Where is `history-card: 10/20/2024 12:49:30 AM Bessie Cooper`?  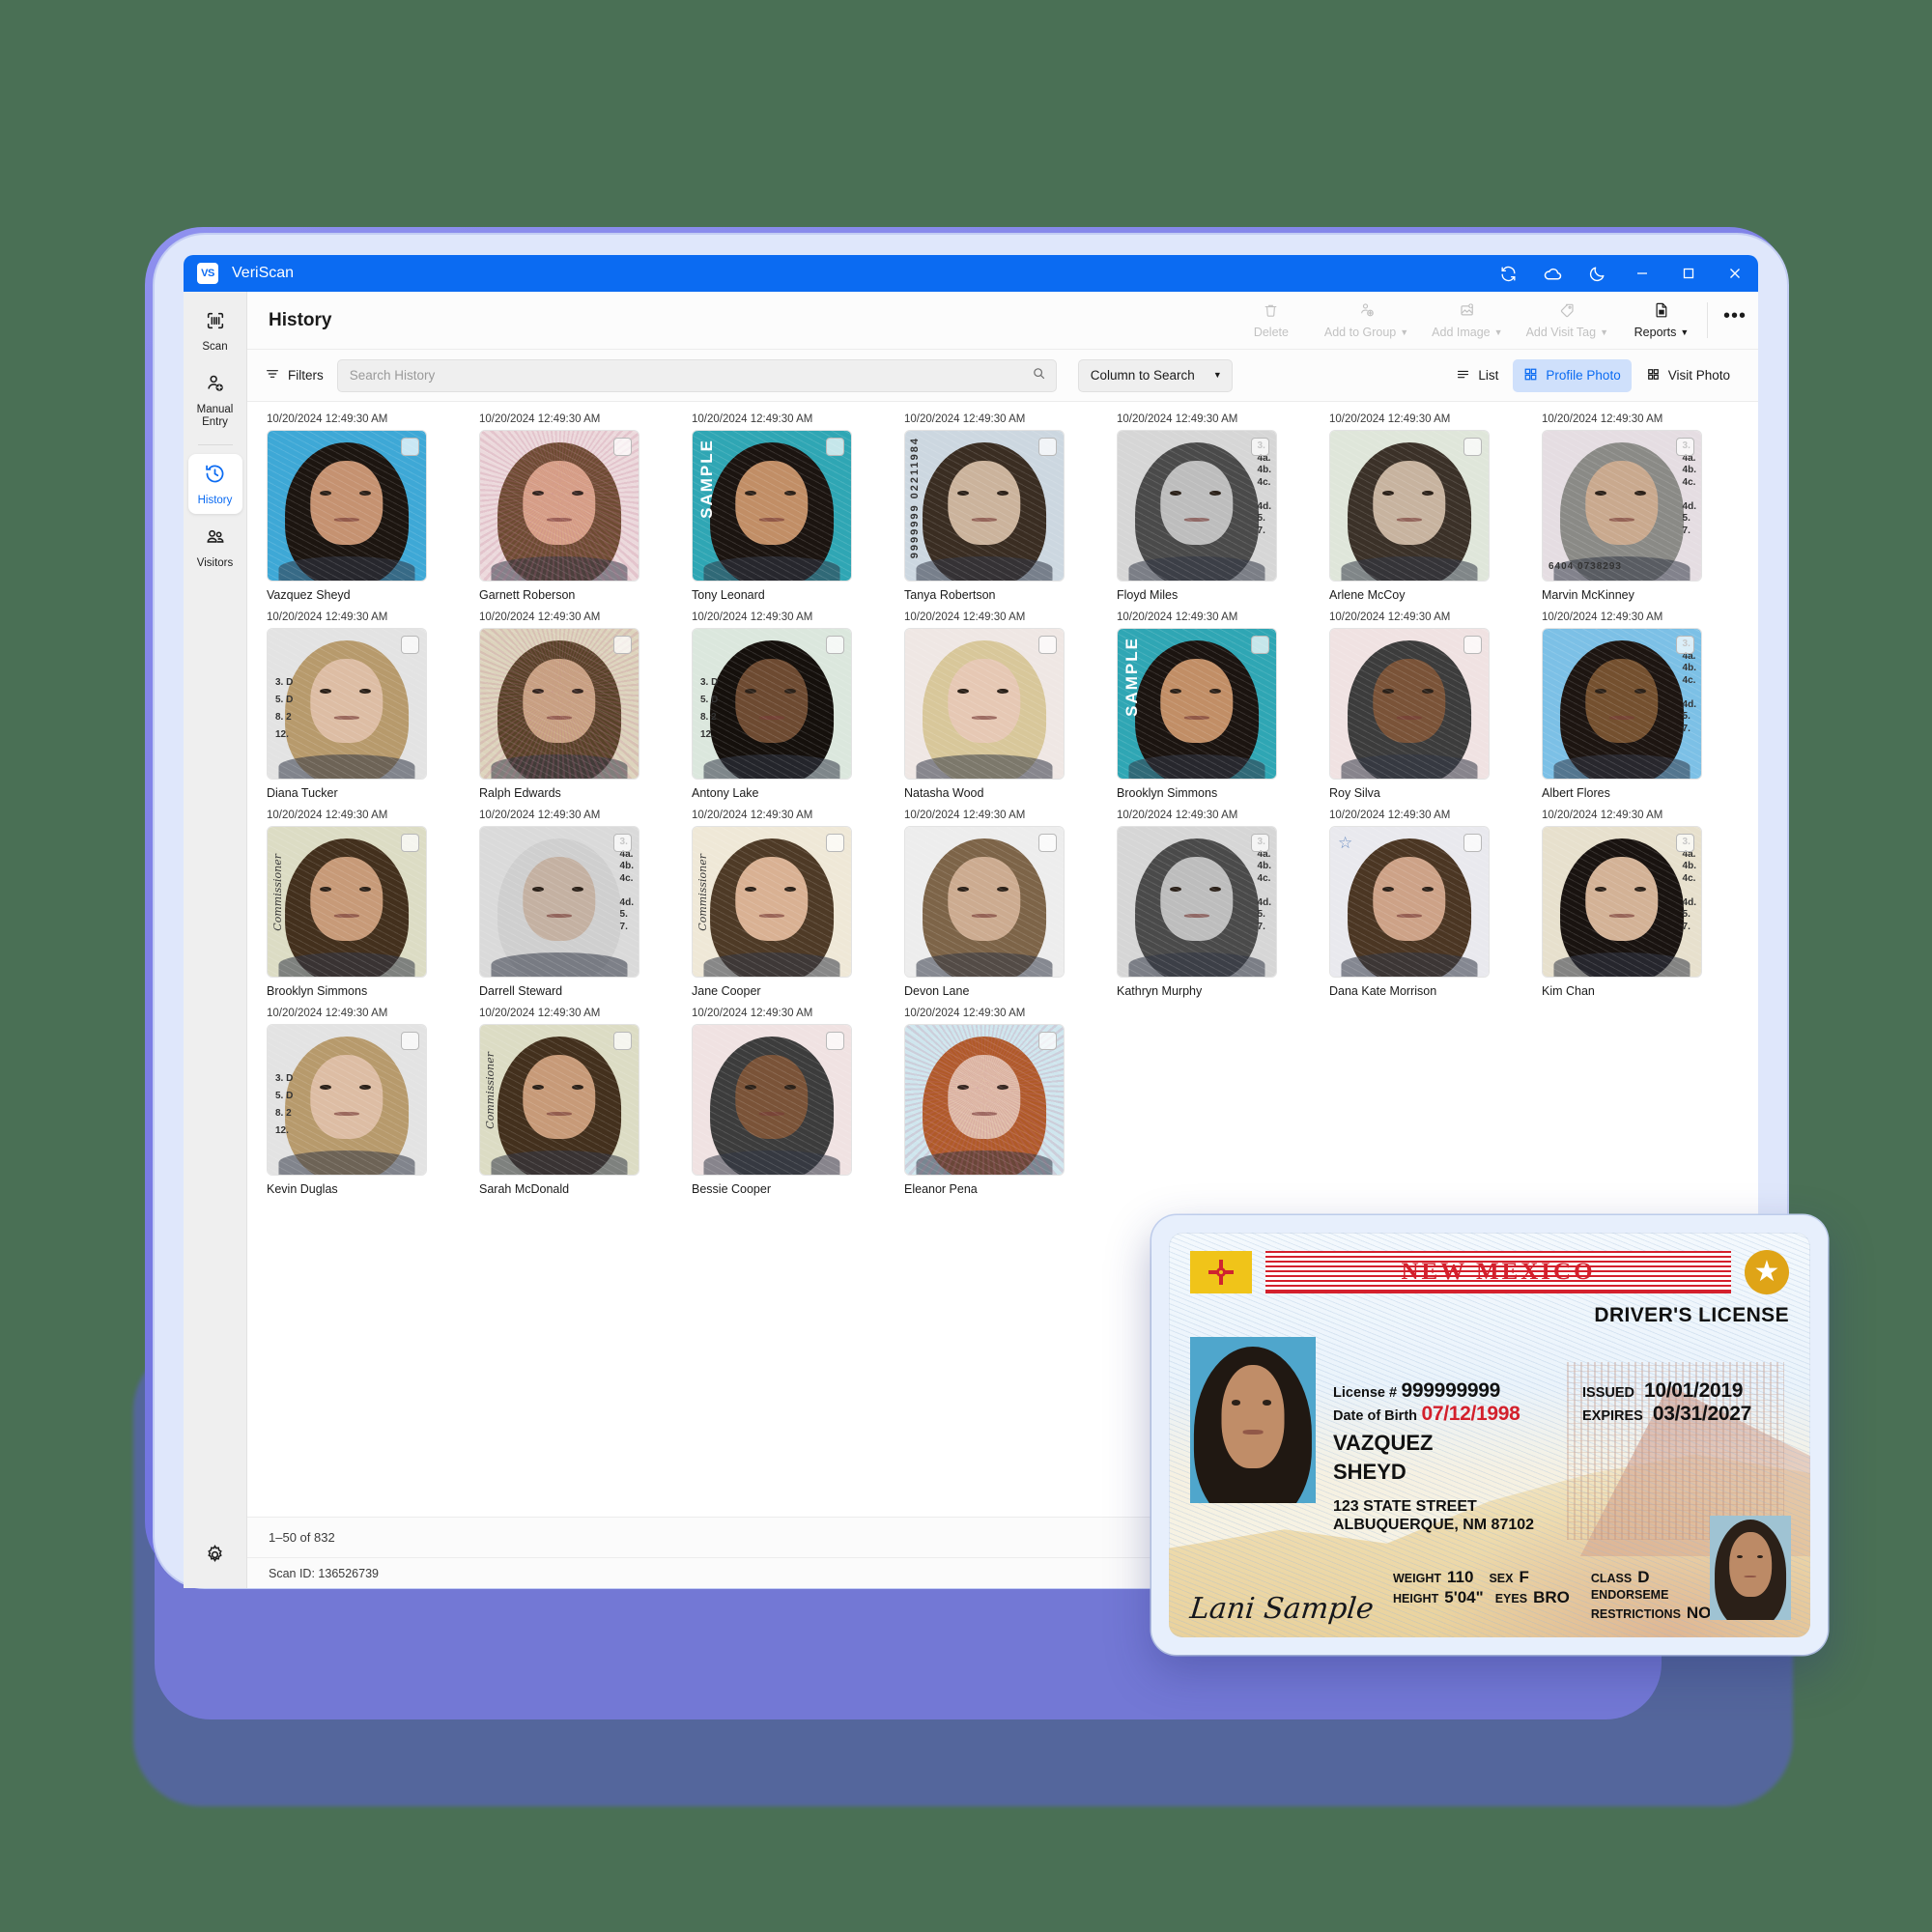 history-card: 10/20/2024 12:49:30 AM Bessie Cooper is located at coordinates (790, 1102).